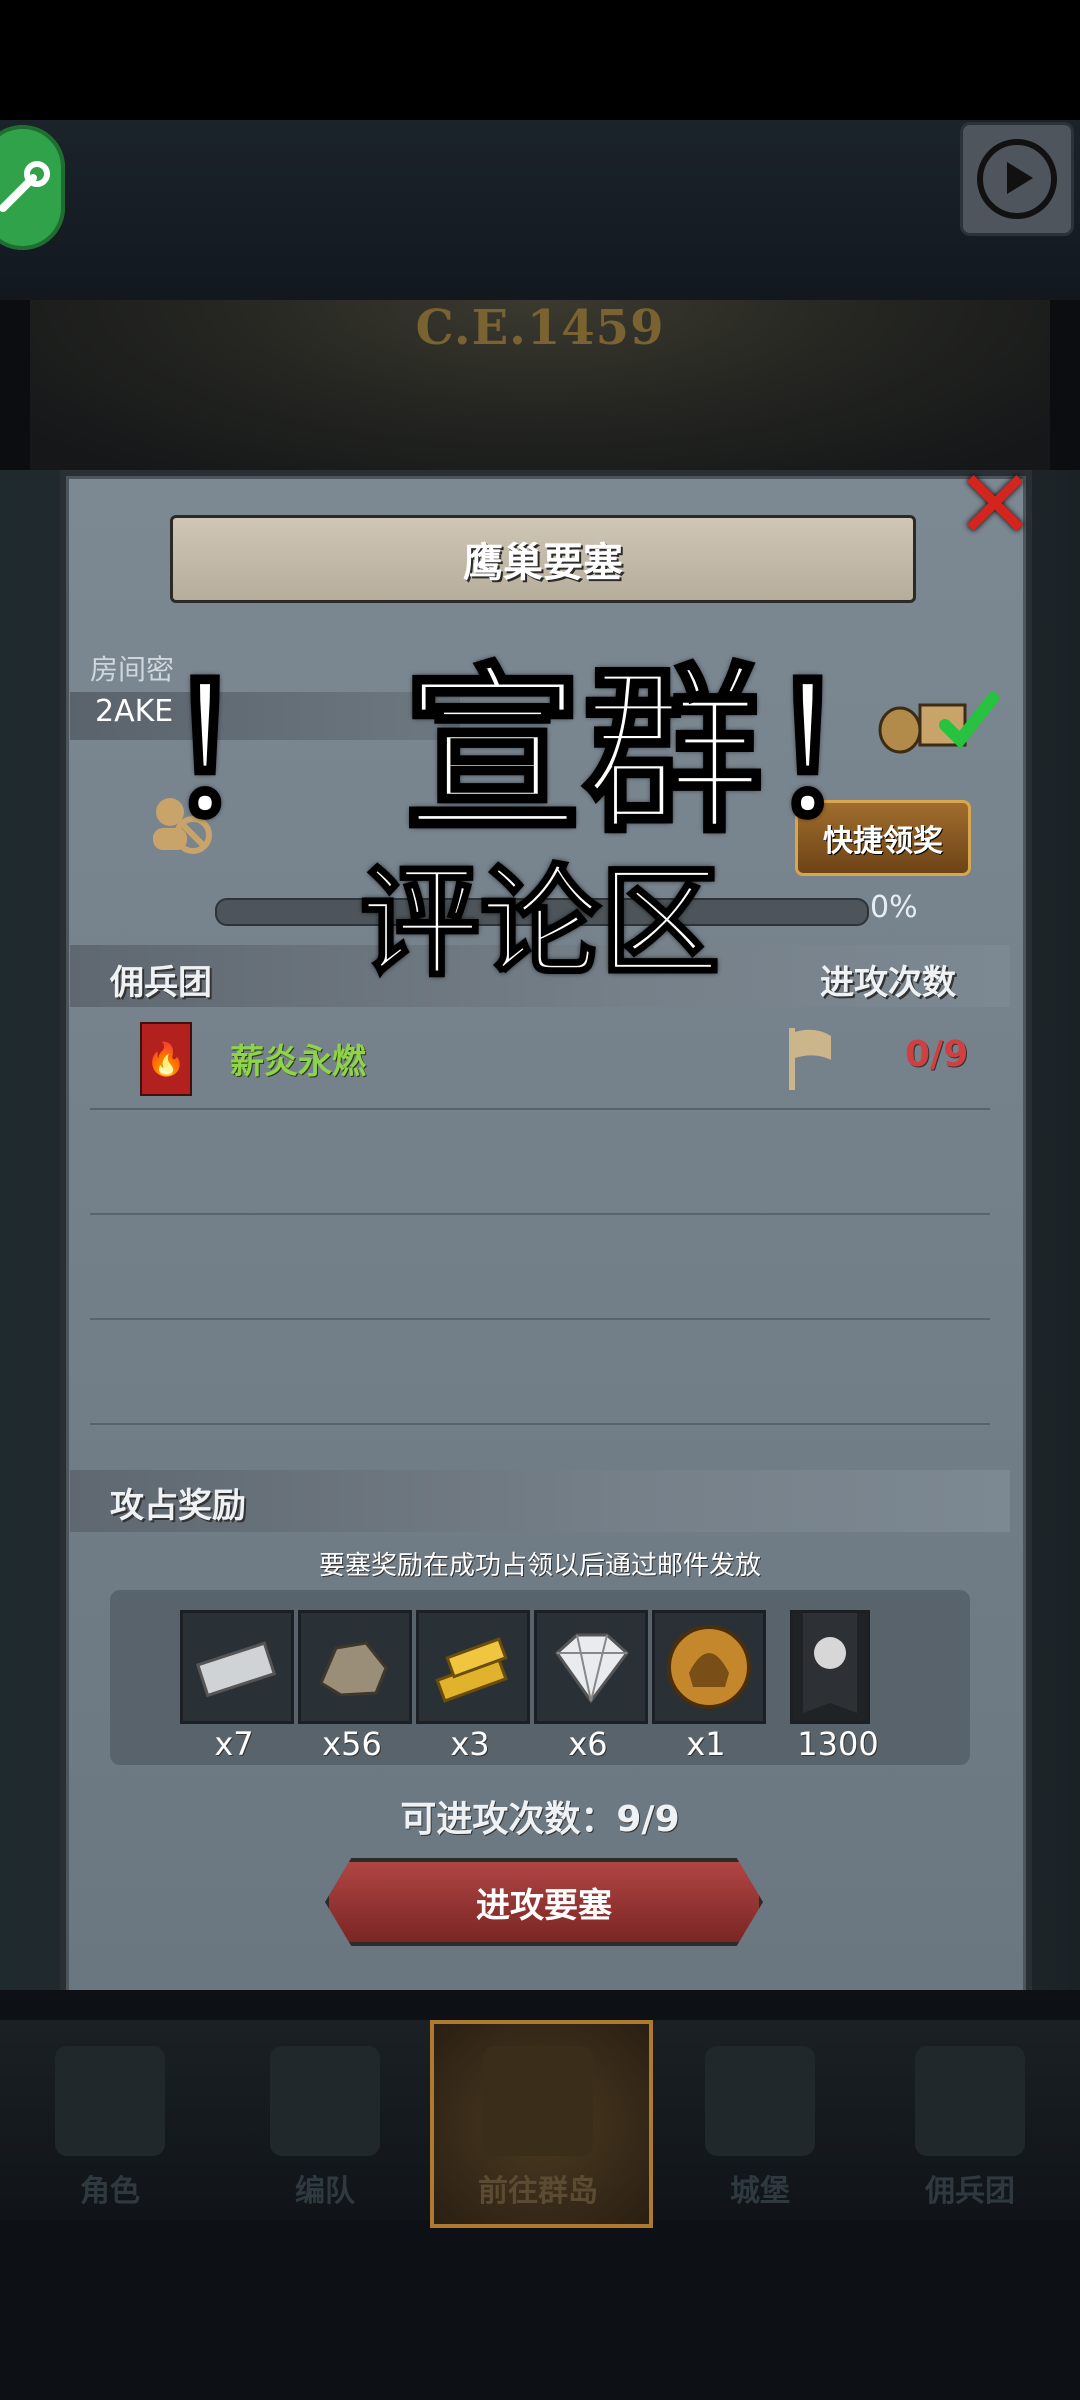 This screenshot has width=1080, height=2400. Describe the element at coordinates (538, 2191) in the screenshot. I see `nav-label: 前往群岛` at that location.